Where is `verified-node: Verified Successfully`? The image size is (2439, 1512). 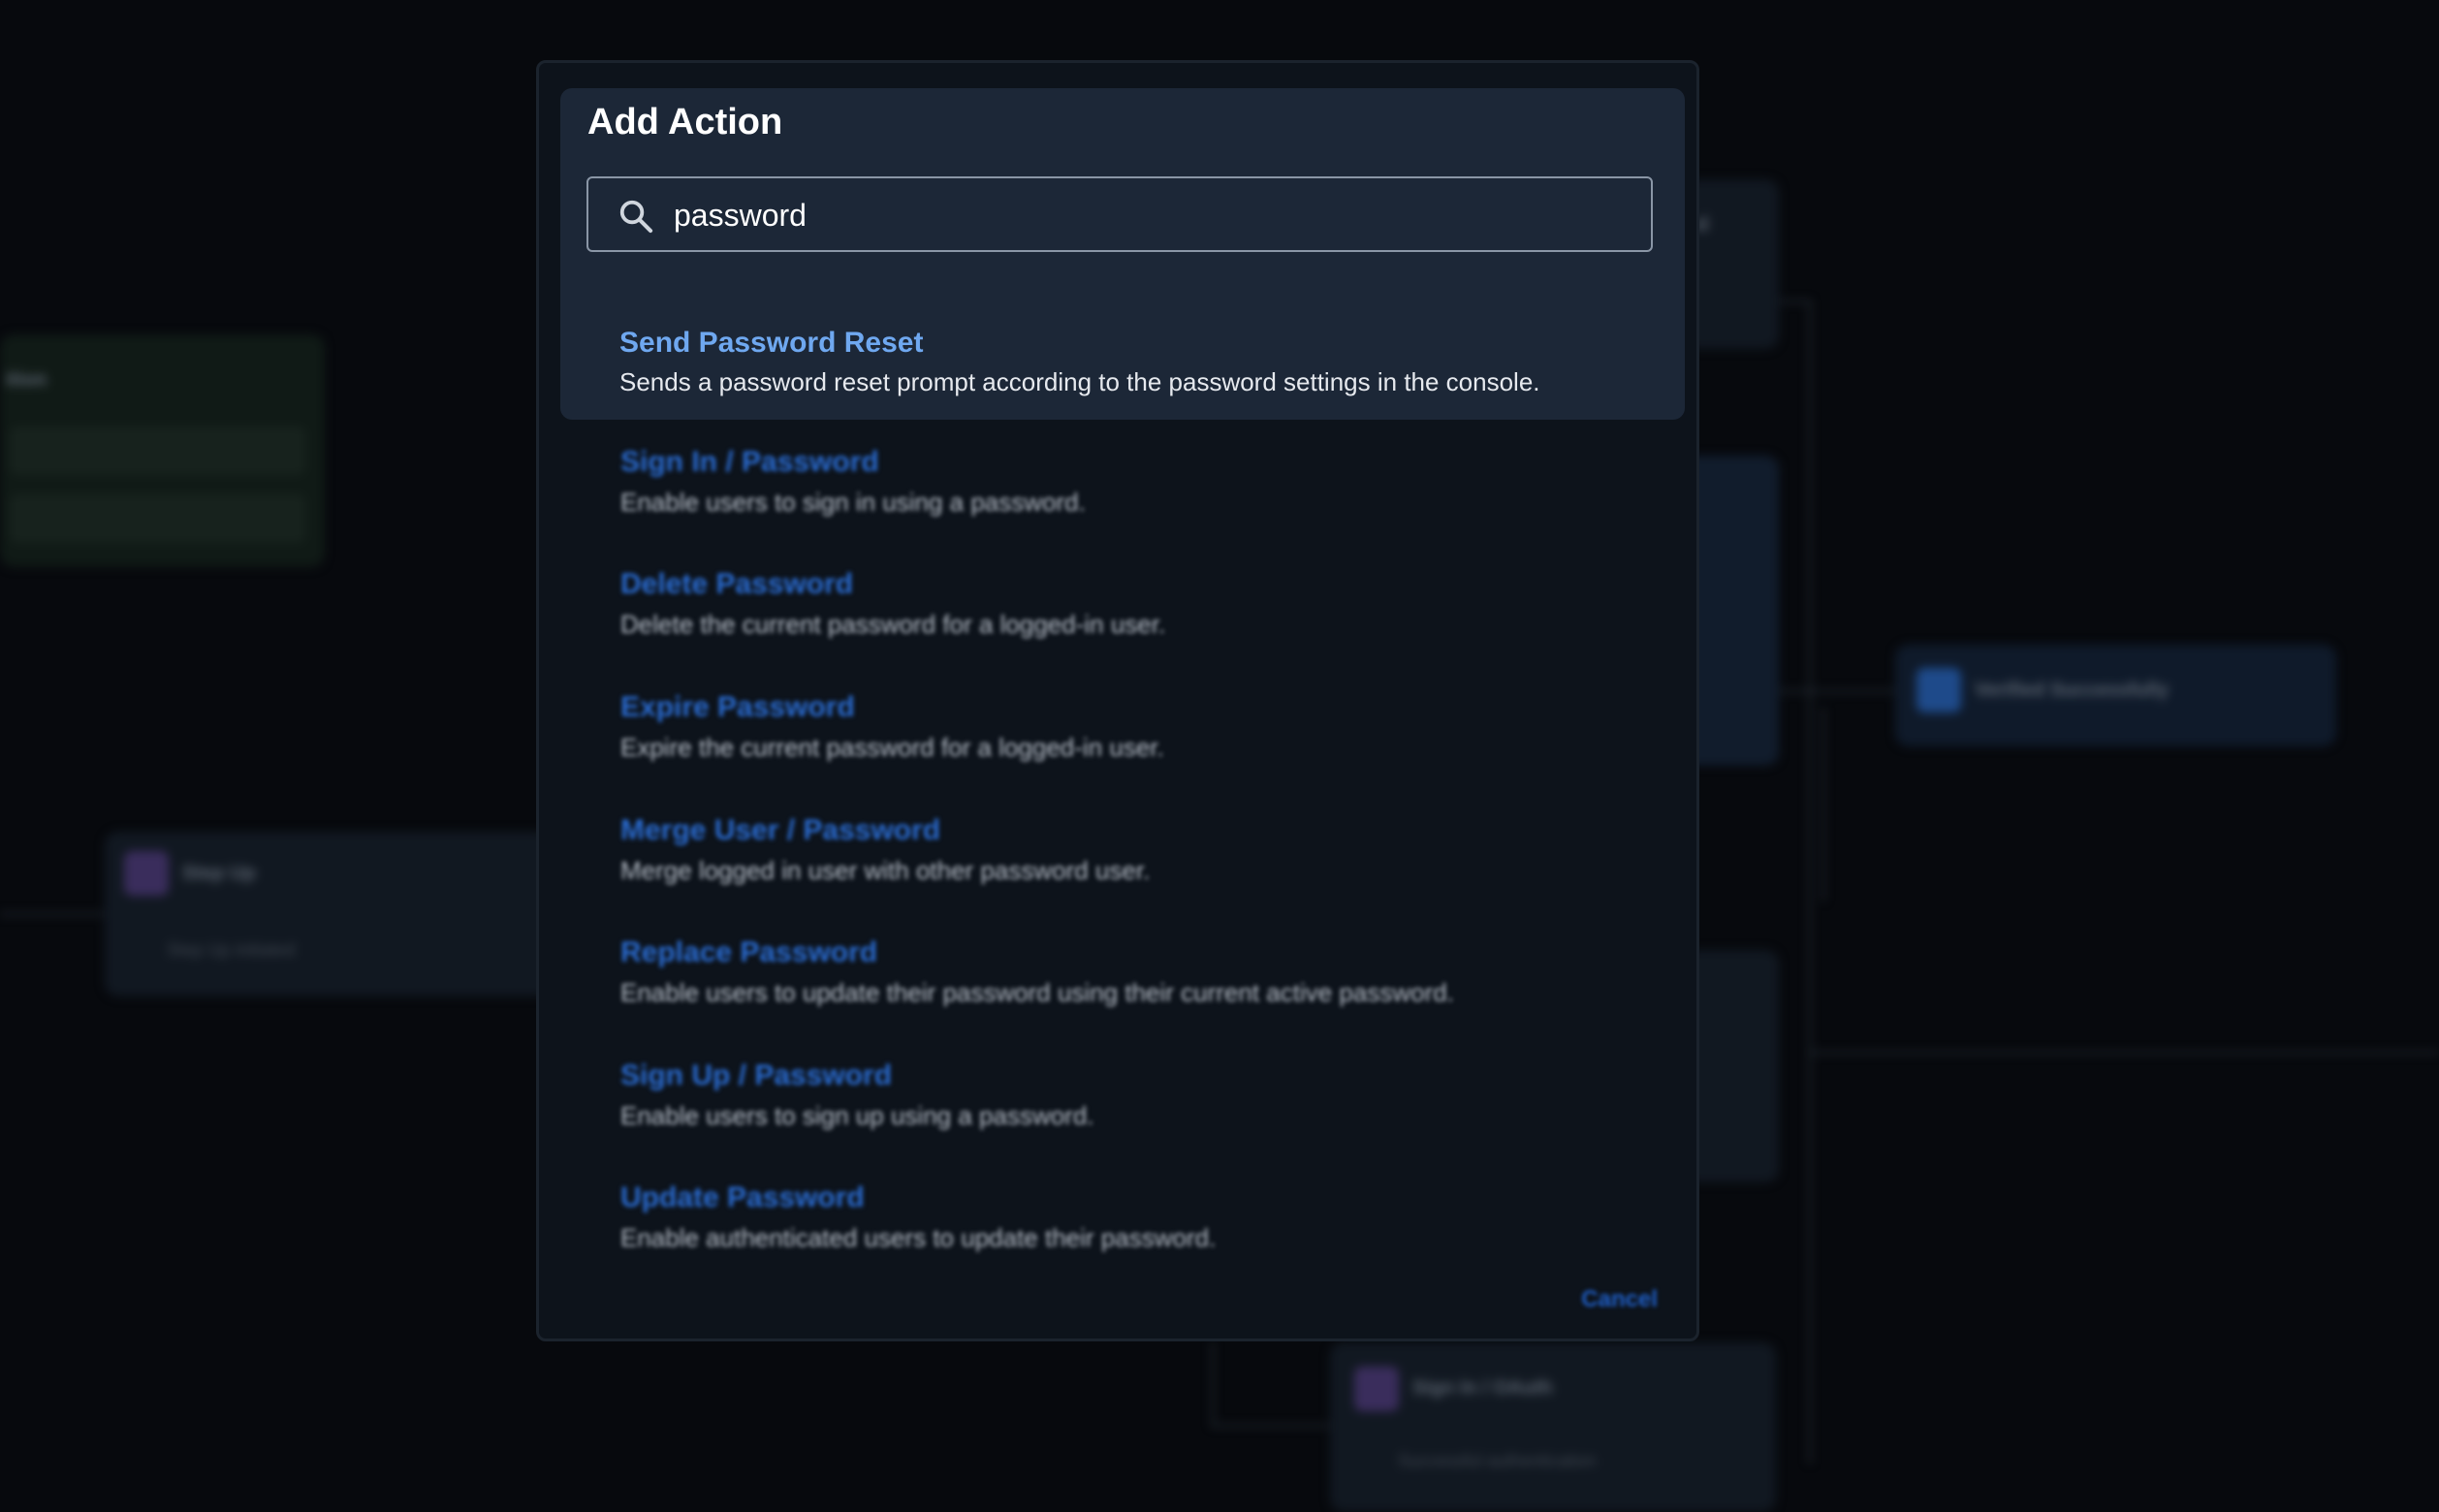 verified-node: Verified Successfully is located at coordinates (2115, 696).